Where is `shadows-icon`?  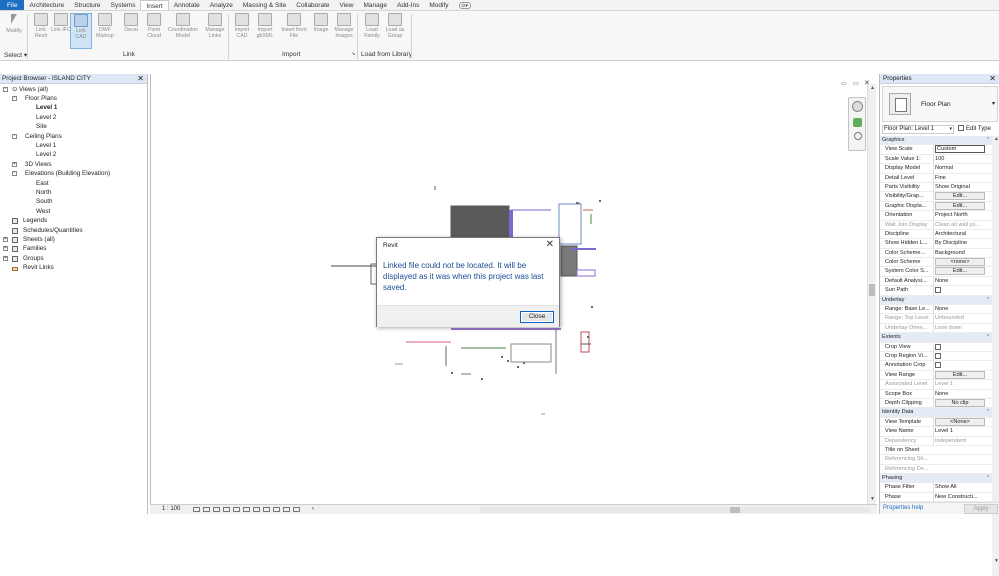 shadows-icon is located at coordinates (226, 509).